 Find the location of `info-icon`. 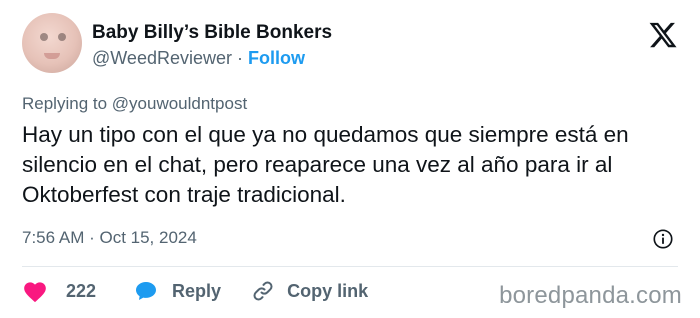

info-icon is located at coordinates (663, 239).